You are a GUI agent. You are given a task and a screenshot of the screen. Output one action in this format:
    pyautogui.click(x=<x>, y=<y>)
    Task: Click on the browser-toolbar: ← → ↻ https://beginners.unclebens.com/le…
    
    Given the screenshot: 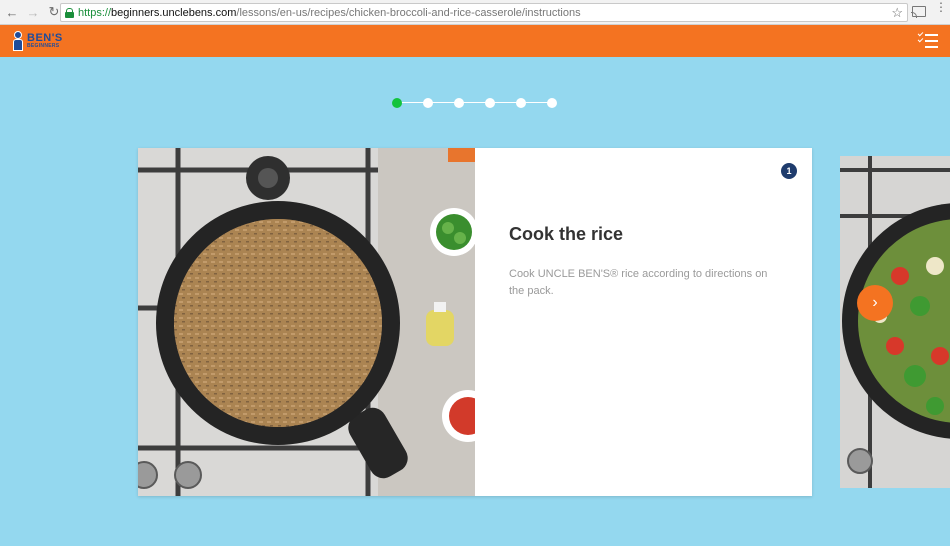 What is the action you would take?
    pyautogui.click(x=475, y=12)
    